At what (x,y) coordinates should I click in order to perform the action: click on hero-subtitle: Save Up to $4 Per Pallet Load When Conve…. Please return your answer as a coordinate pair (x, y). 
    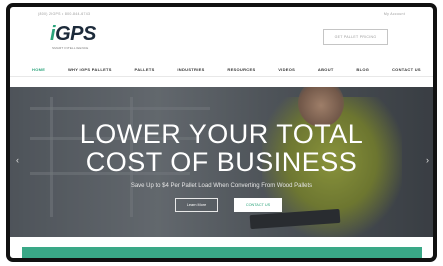
    Looking at the image, I should click on (221, 186).